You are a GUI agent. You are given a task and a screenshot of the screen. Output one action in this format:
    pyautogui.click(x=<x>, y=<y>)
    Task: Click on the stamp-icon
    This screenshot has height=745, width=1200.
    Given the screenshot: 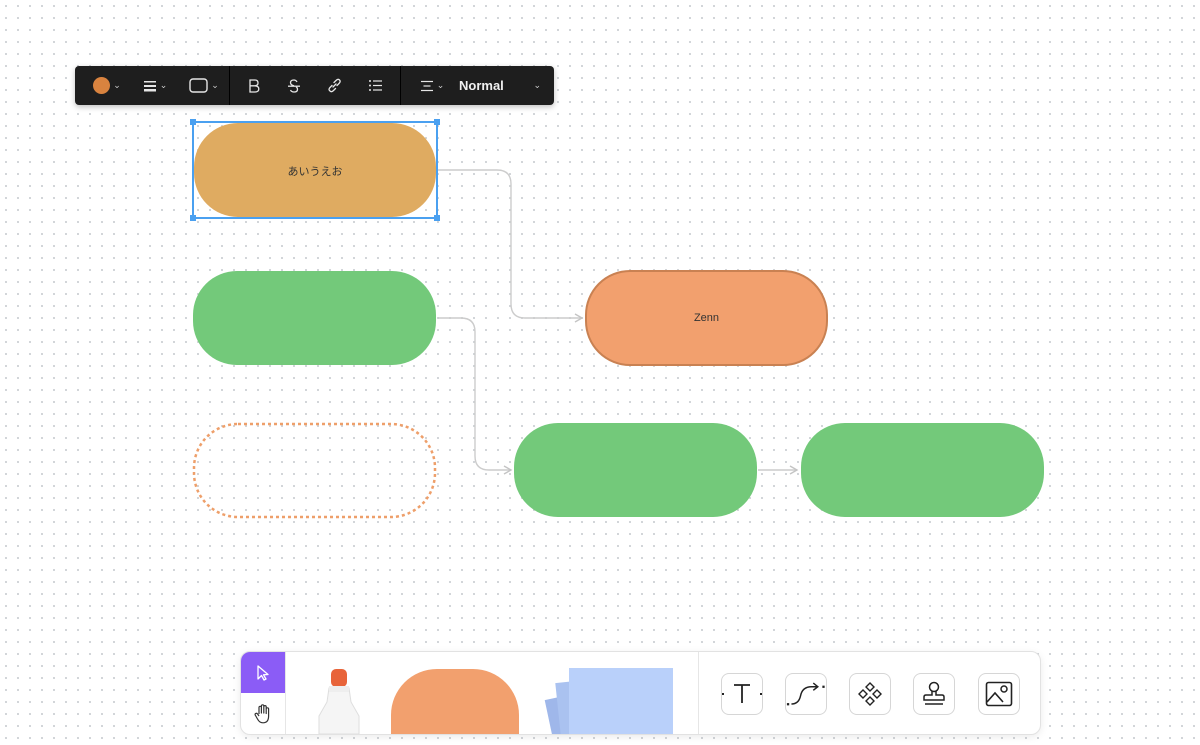 What is the action you would take?
    pyautogui.click(x=934, y=693)
    